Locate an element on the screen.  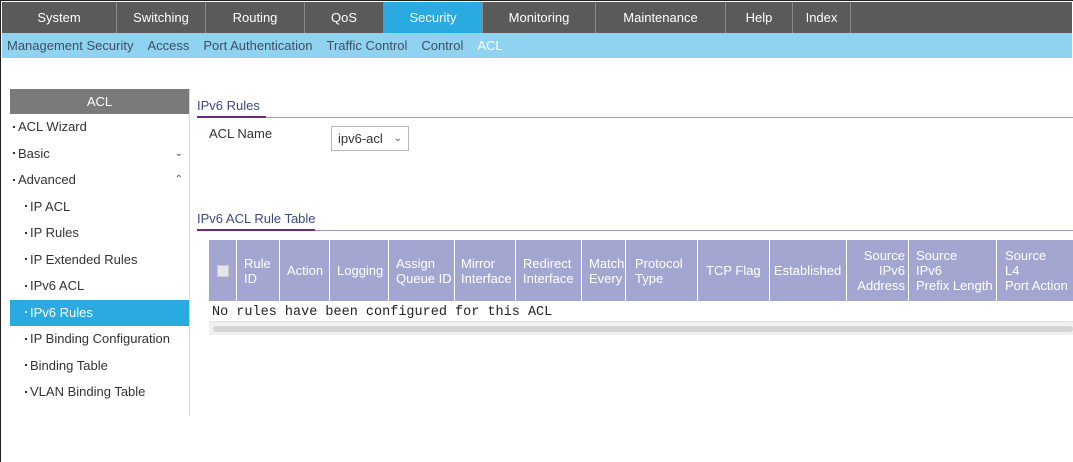
column-header: Logging is located at coordinates (359, 270).